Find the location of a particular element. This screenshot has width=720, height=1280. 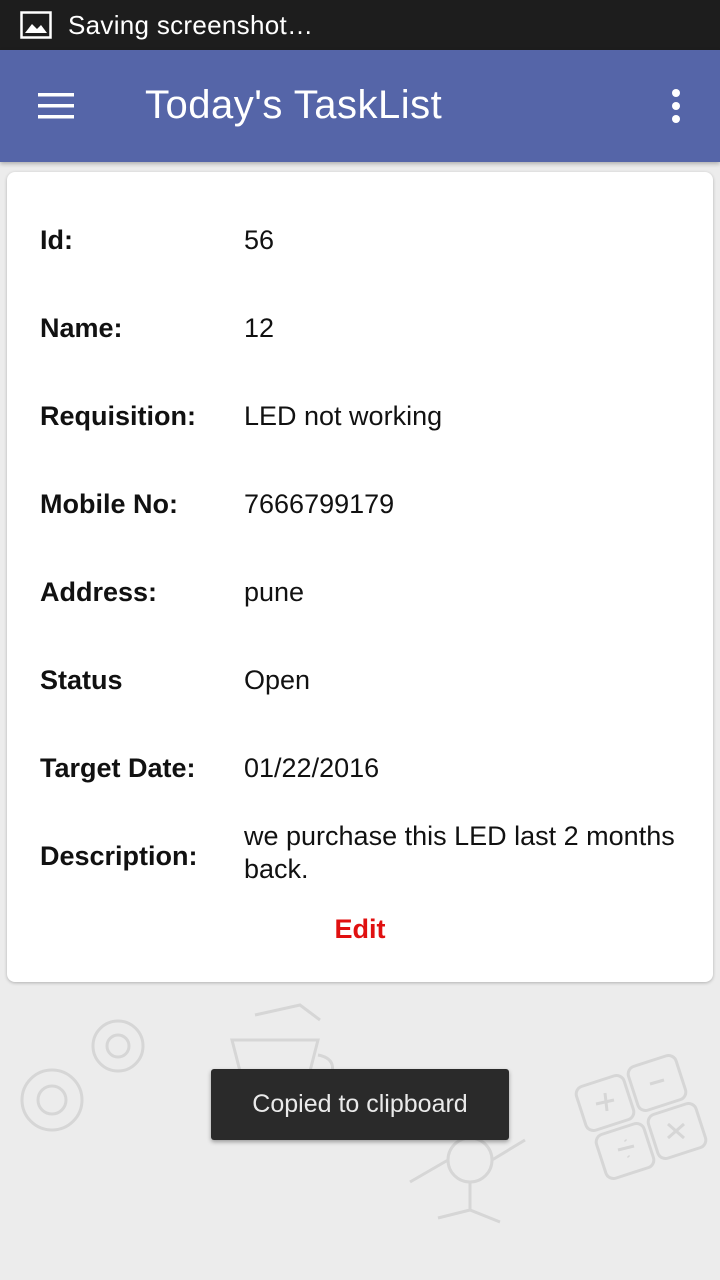

menu-button is located at coordinates (56, 106).